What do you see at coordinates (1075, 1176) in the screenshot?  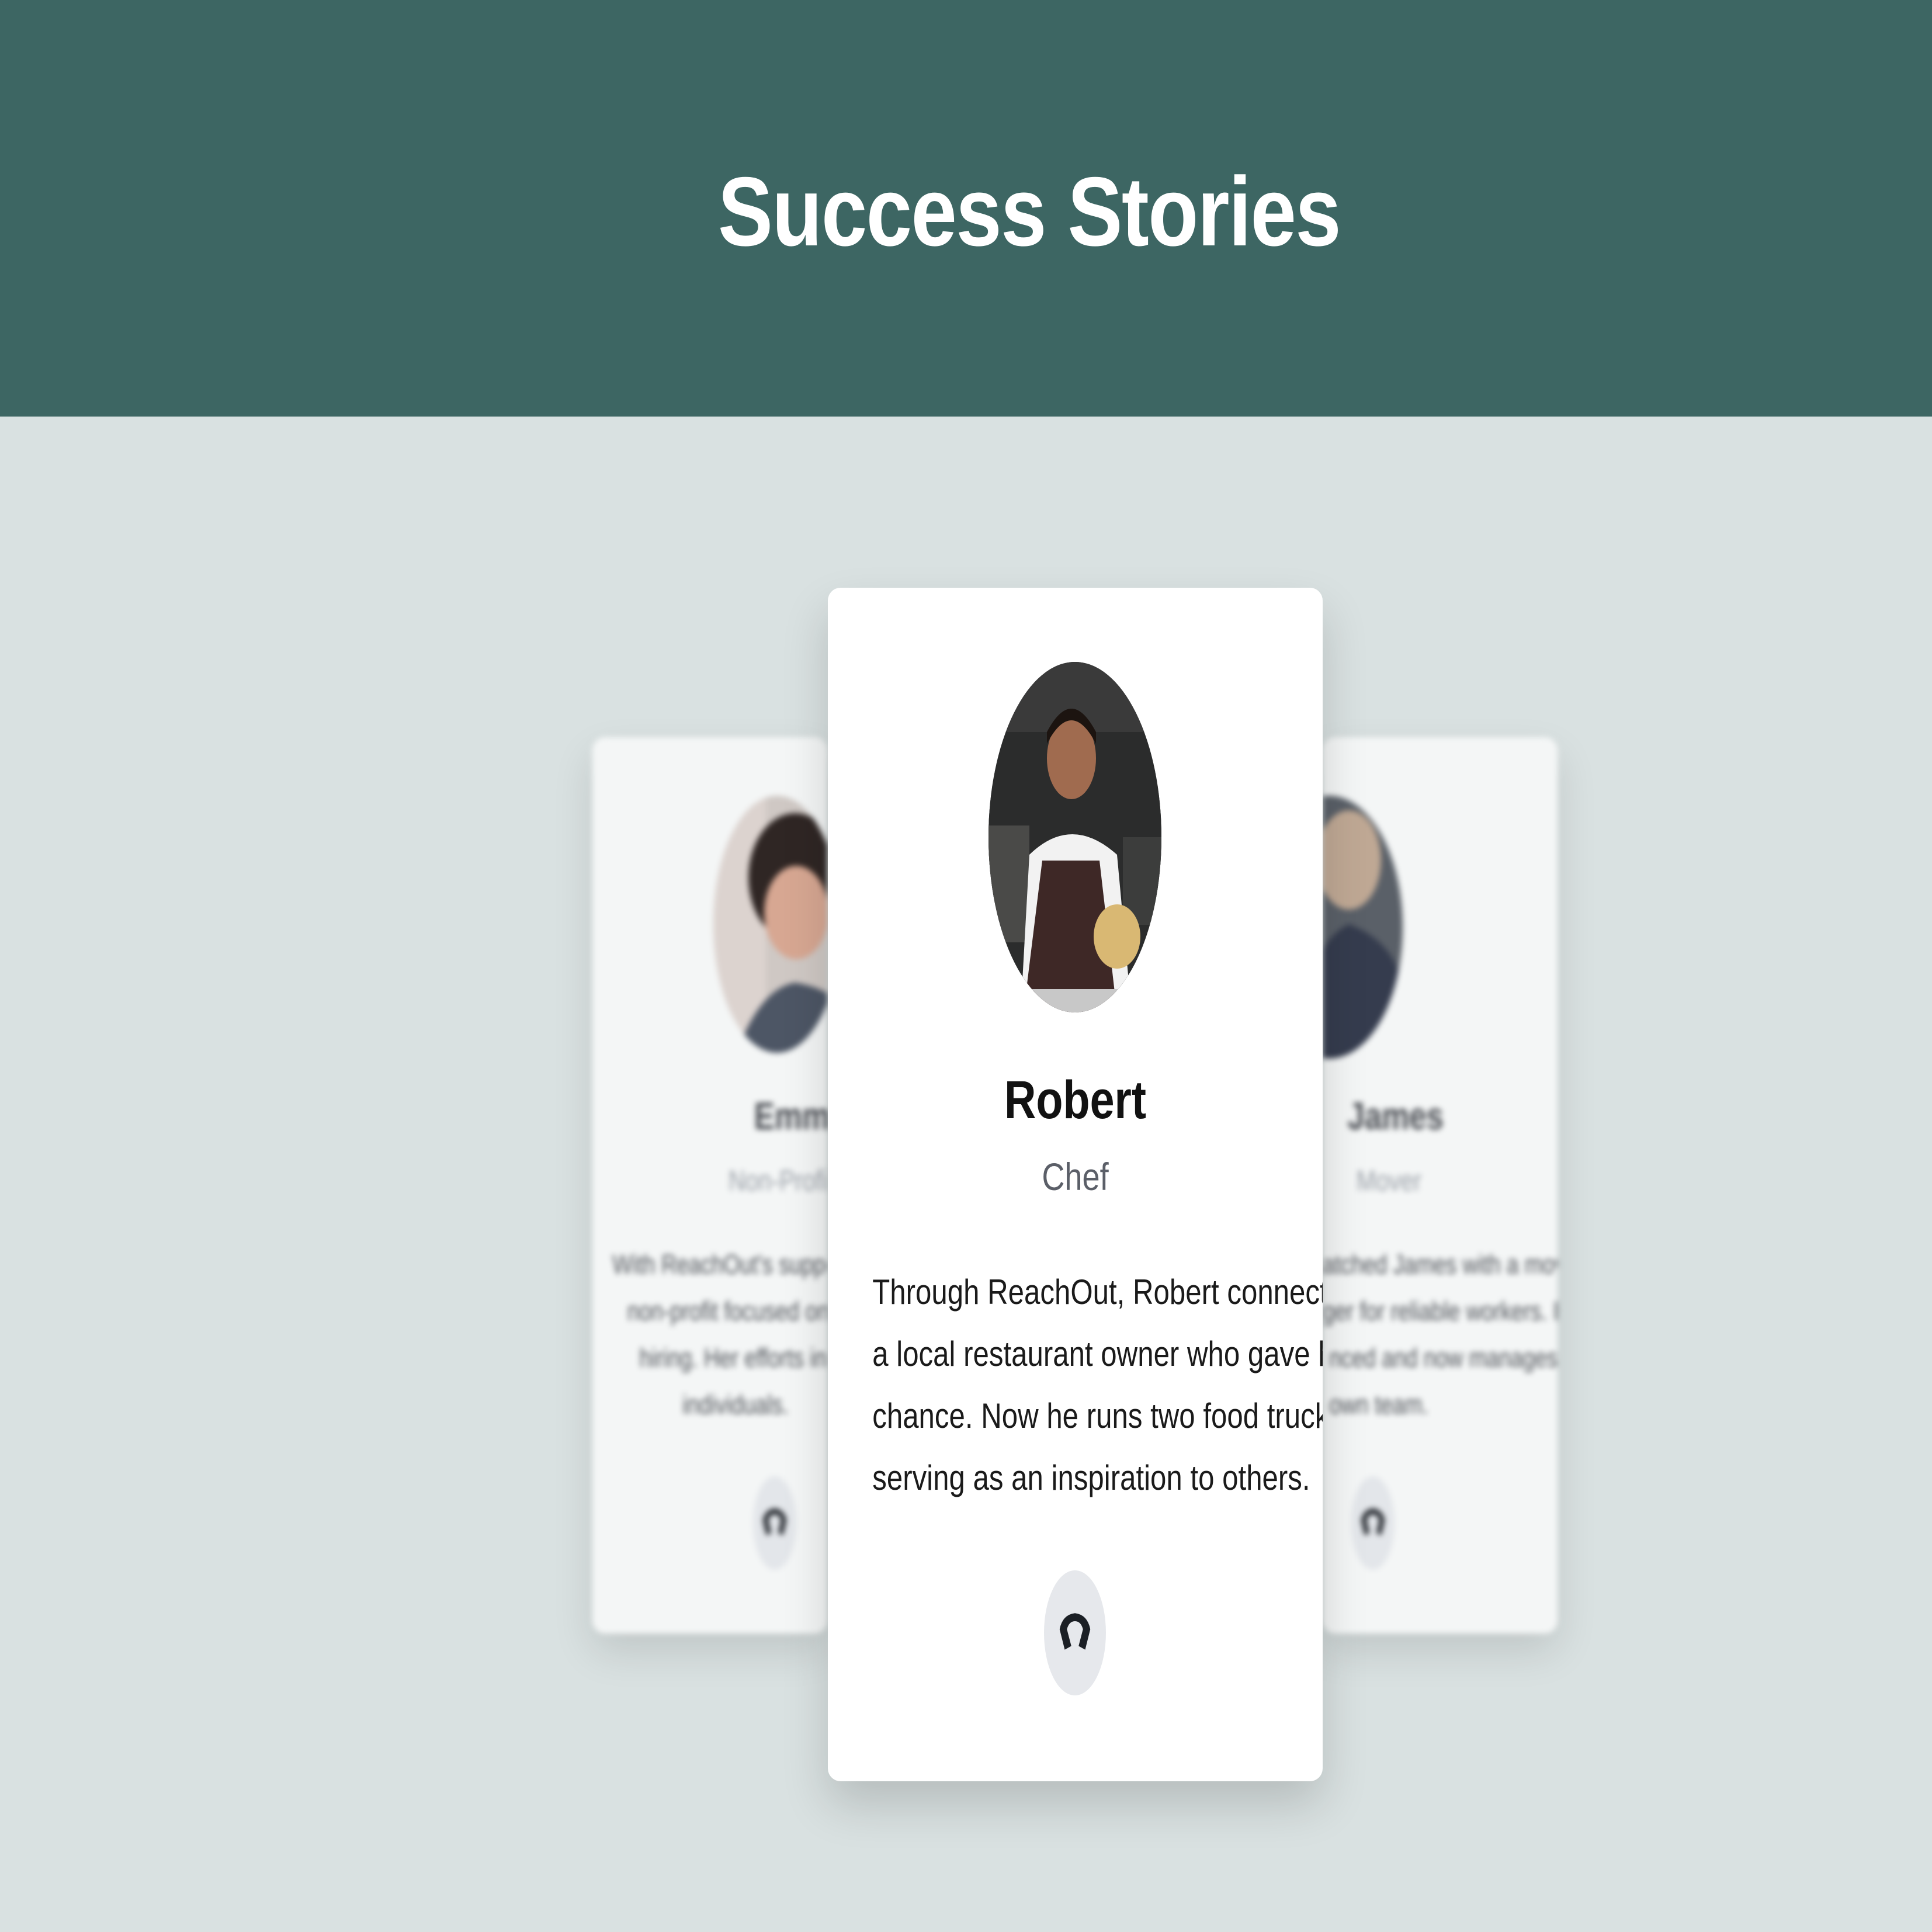 I see `story-role: Chef` at bounding box center [1075, 1176].